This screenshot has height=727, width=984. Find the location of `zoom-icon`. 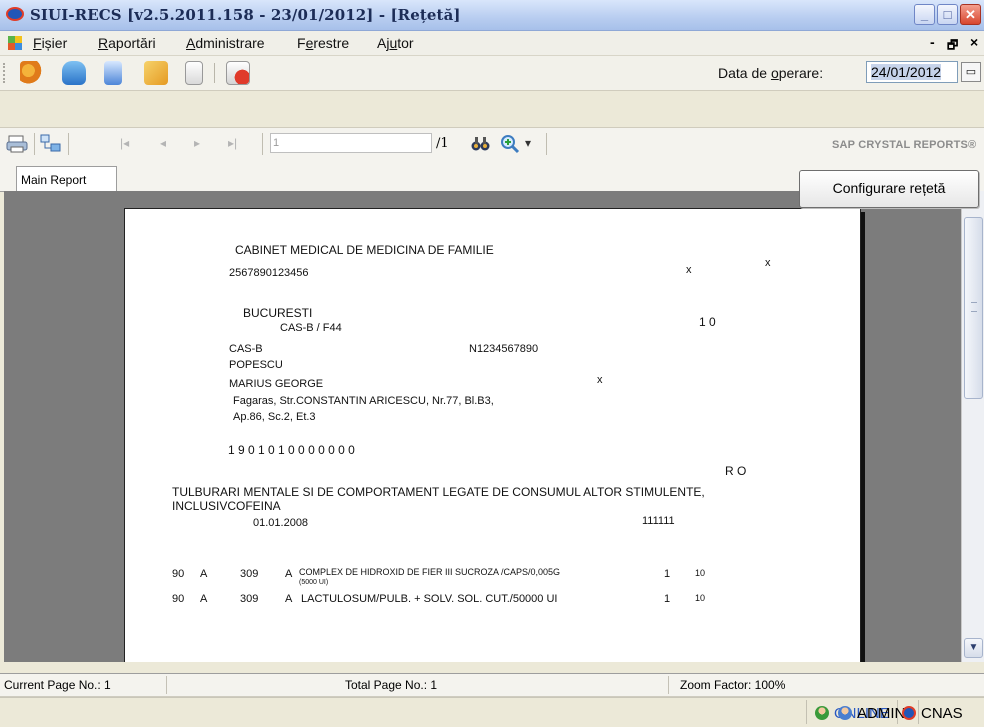

zoom-icon is located at coordinates (511, 144).